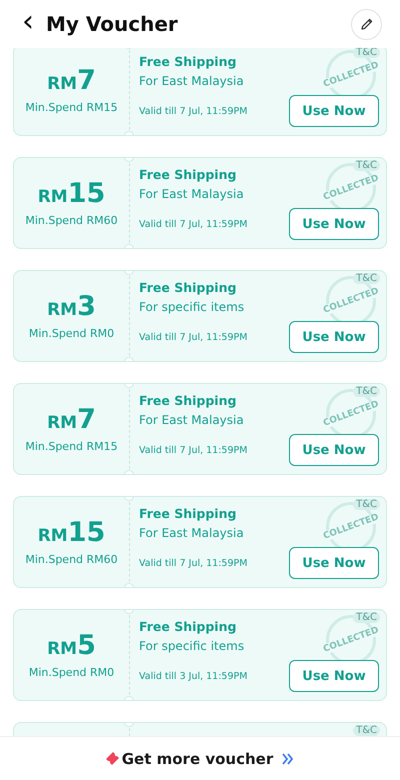  I want to click on edit-button, so click(366, 24).